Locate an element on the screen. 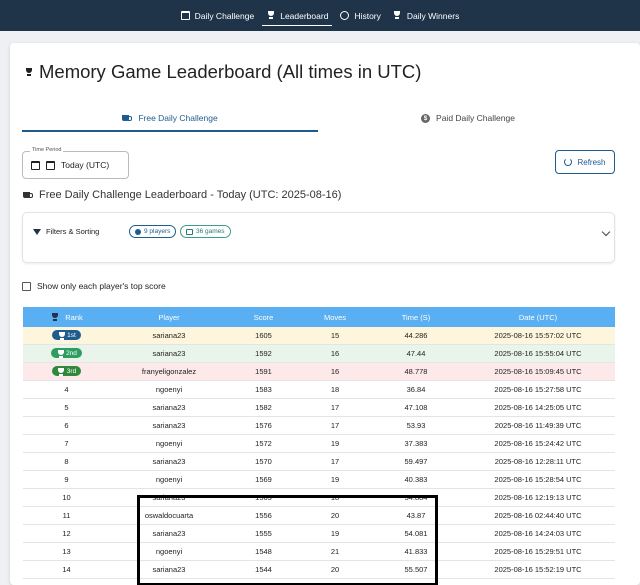 The image size is (640, 585). top-score-checkbox is located at coordinates (26, 286).